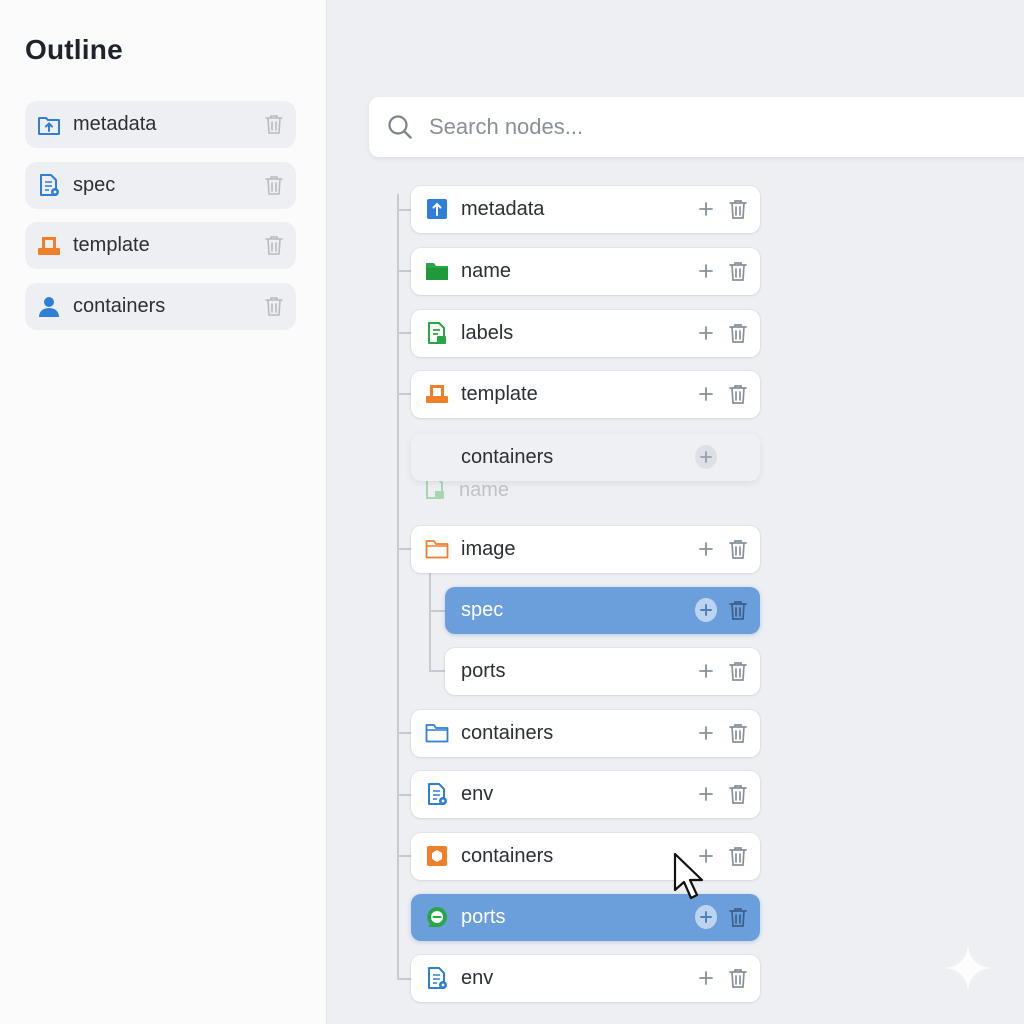 The width and height of the screenshot is (1024, 1024). What do you see at coordinates (49, 306) in the screenshot?
I see `user-icon` at bounding box center [49, 306].